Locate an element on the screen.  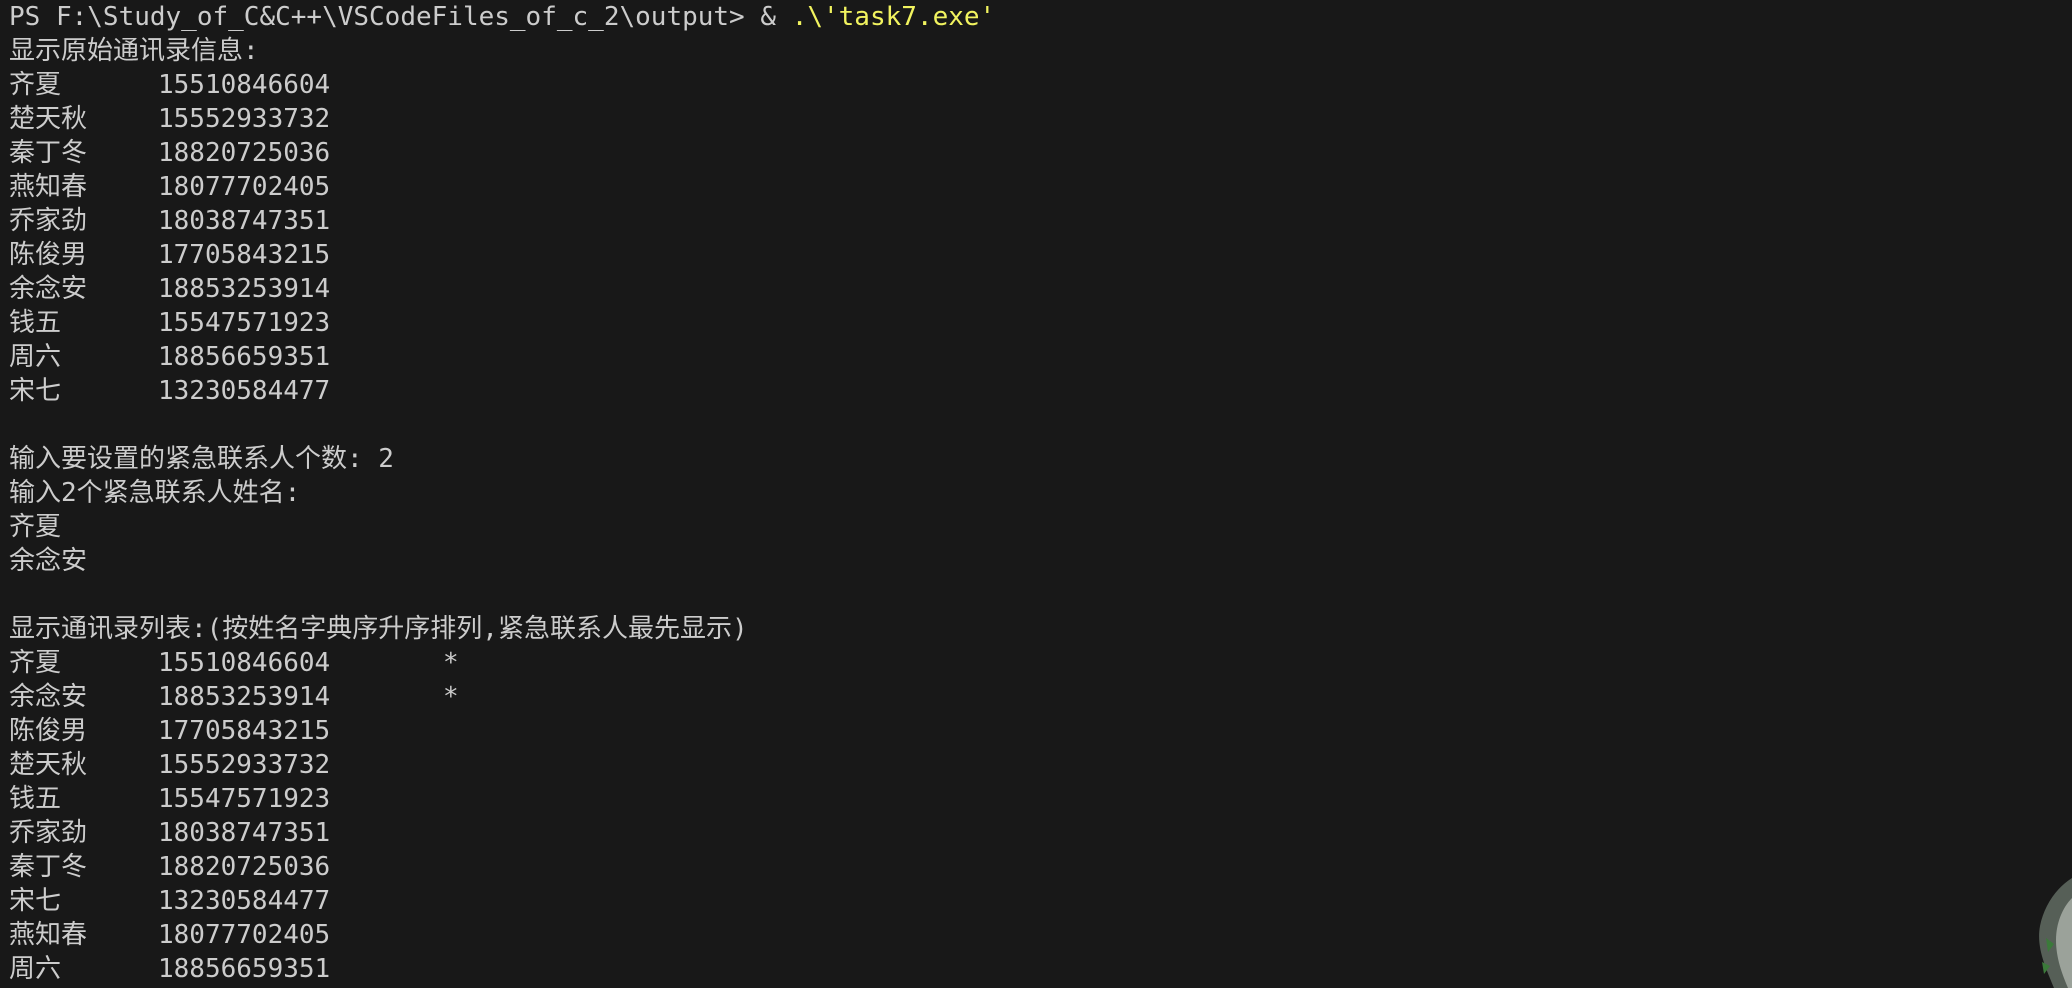
call-operator: & is located at coordinates (768, 17).